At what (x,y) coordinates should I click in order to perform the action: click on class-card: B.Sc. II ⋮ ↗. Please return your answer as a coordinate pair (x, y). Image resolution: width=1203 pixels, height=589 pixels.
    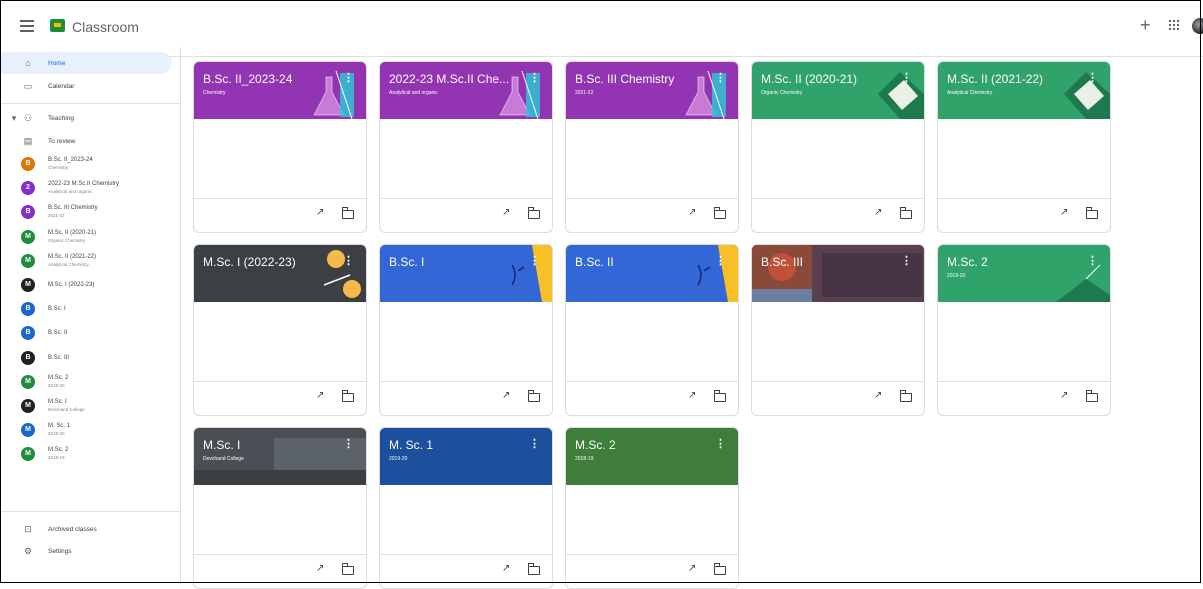
    Looking at the image, I should click on (652, 330).